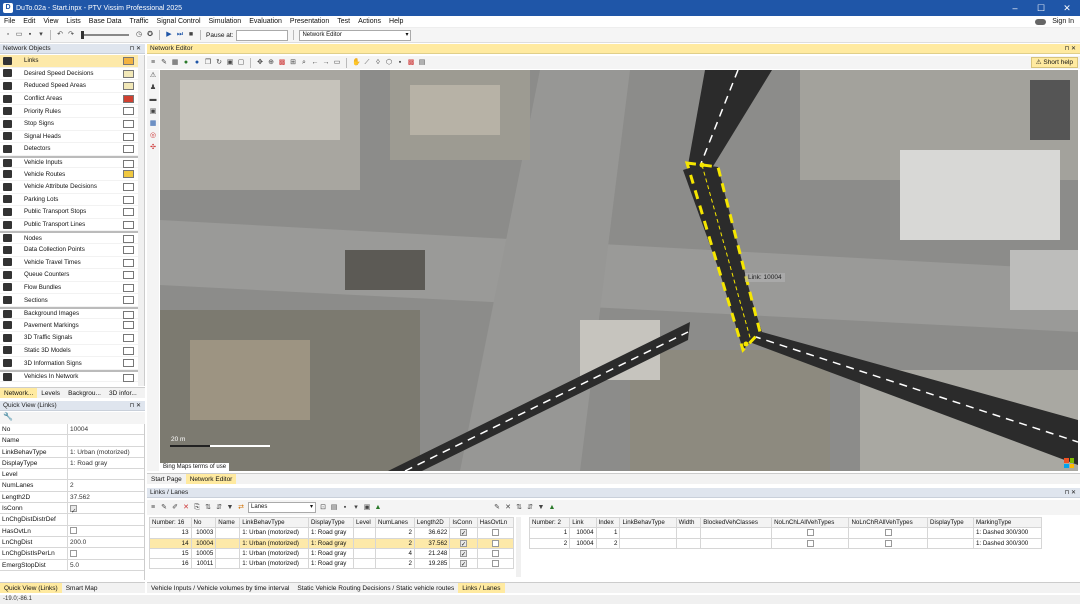 Image resolution: width=1080 pixels, height=604 pixels. Describe the element at coordinates (50, 21) in the screenshot. I see `menu-item-view: View` at that location.